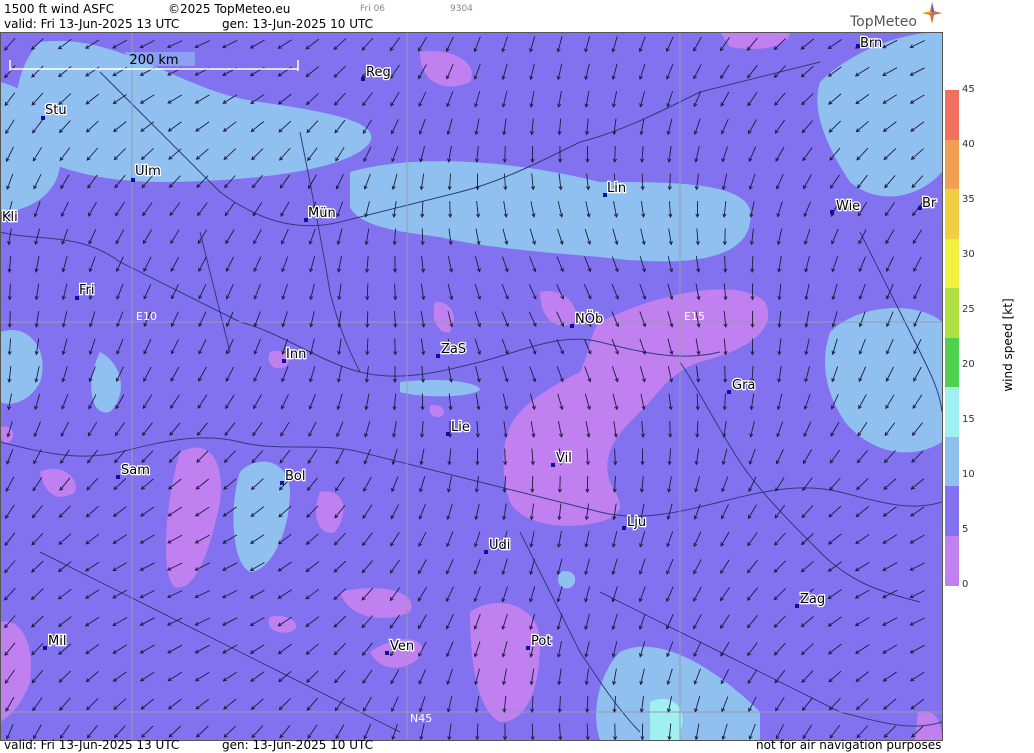  Describe the element at coordinates (849, 745) in the screenshot. I see `disclaimer: not for air navigation purposes` at that location.